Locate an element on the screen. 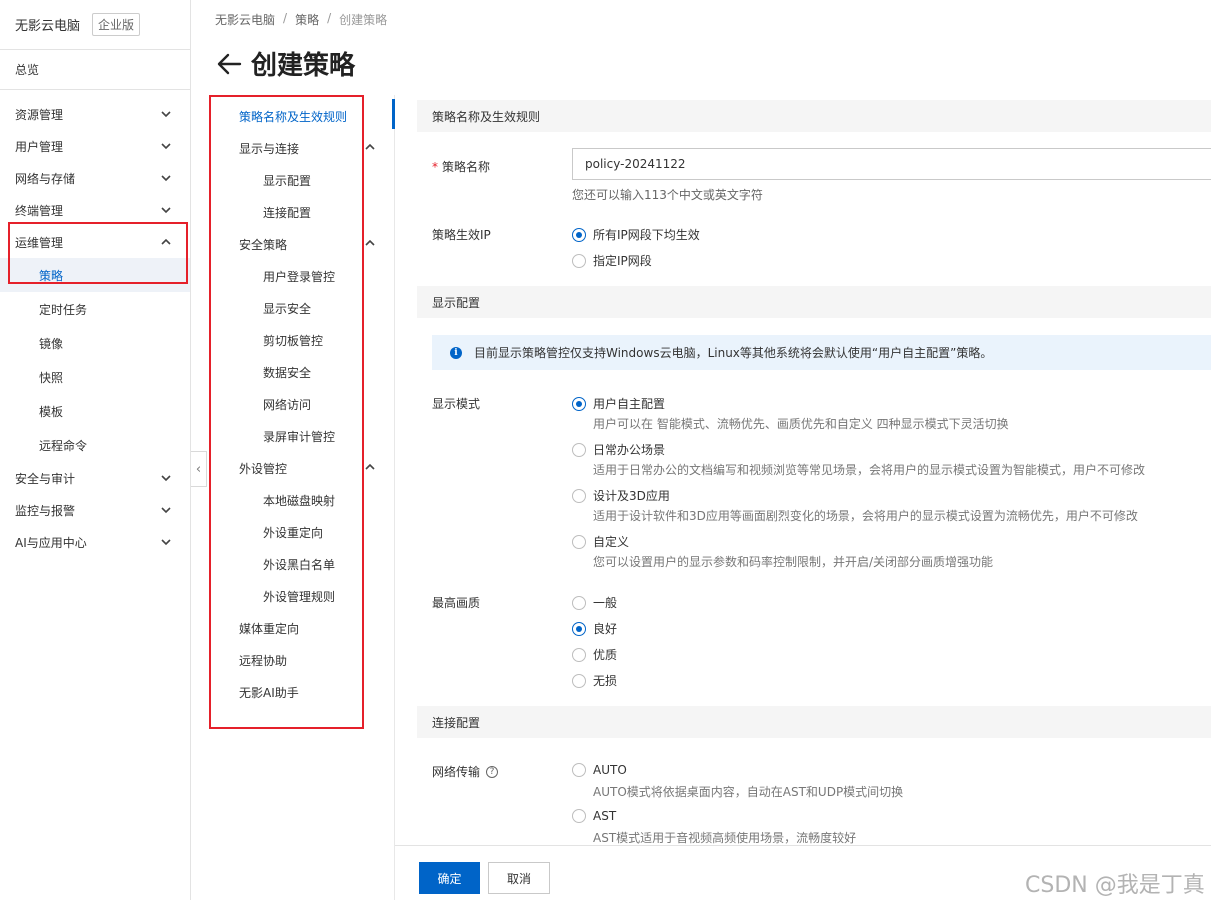 This screenshot has width=1211, height=900. anchor-nav-item: 安全策略 is located at coordinates (263, 244).